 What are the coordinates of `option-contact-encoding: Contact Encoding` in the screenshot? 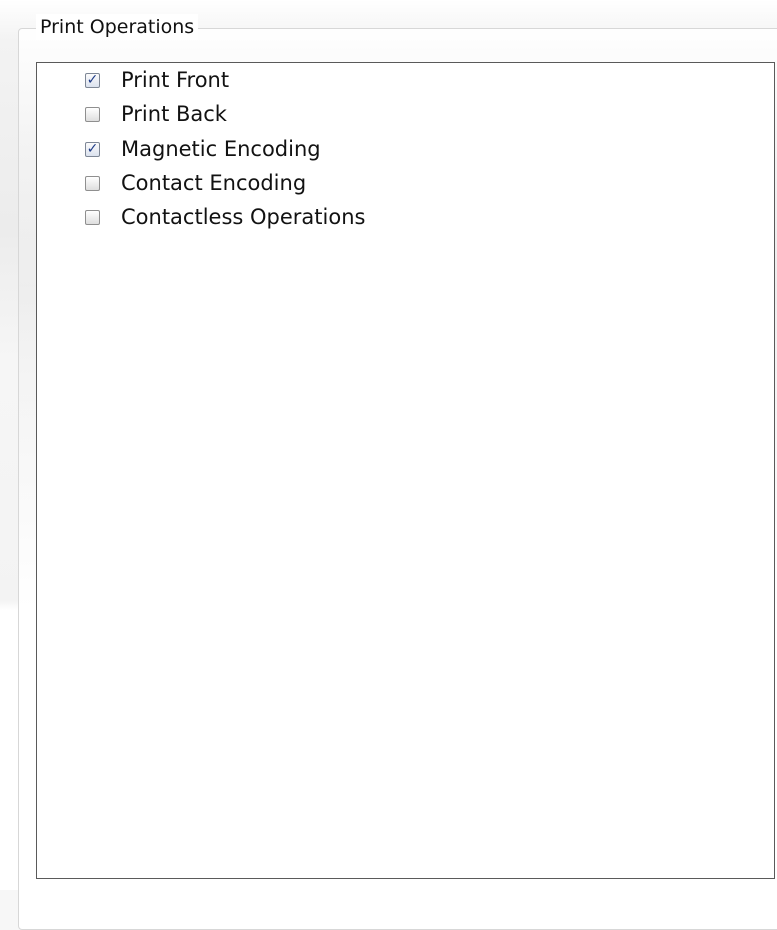 It's located at (195, 183).